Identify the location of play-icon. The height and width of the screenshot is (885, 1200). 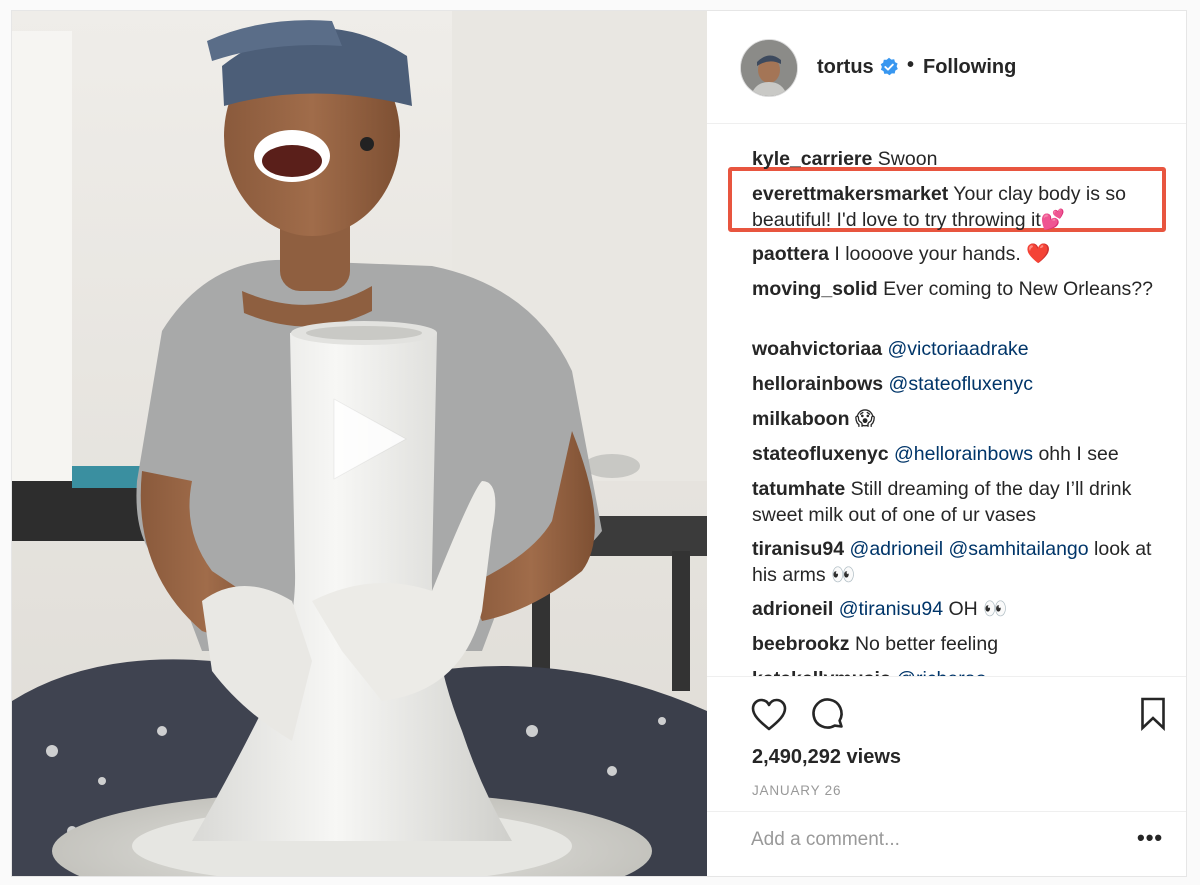
(366, 439).